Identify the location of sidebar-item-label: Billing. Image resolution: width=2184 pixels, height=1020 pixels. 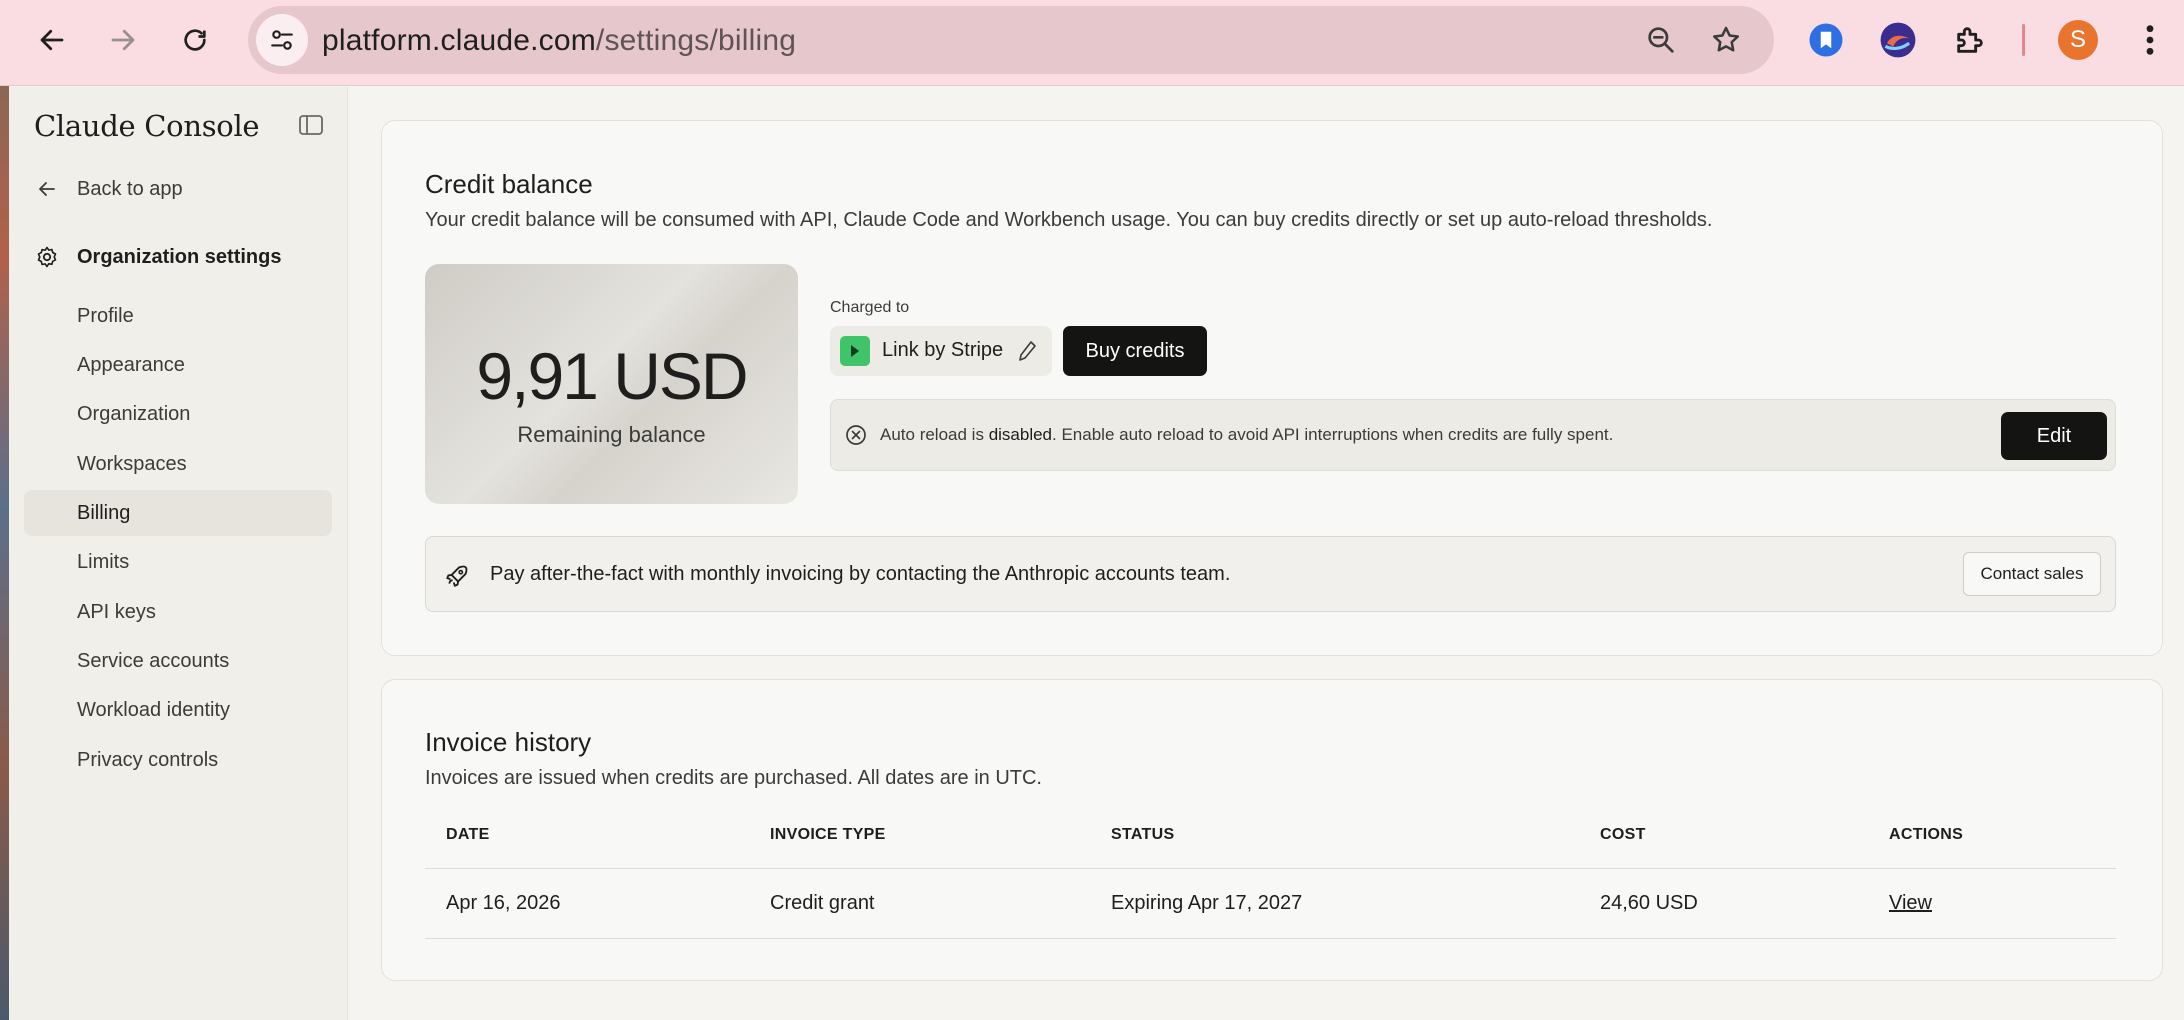
(104, 513).